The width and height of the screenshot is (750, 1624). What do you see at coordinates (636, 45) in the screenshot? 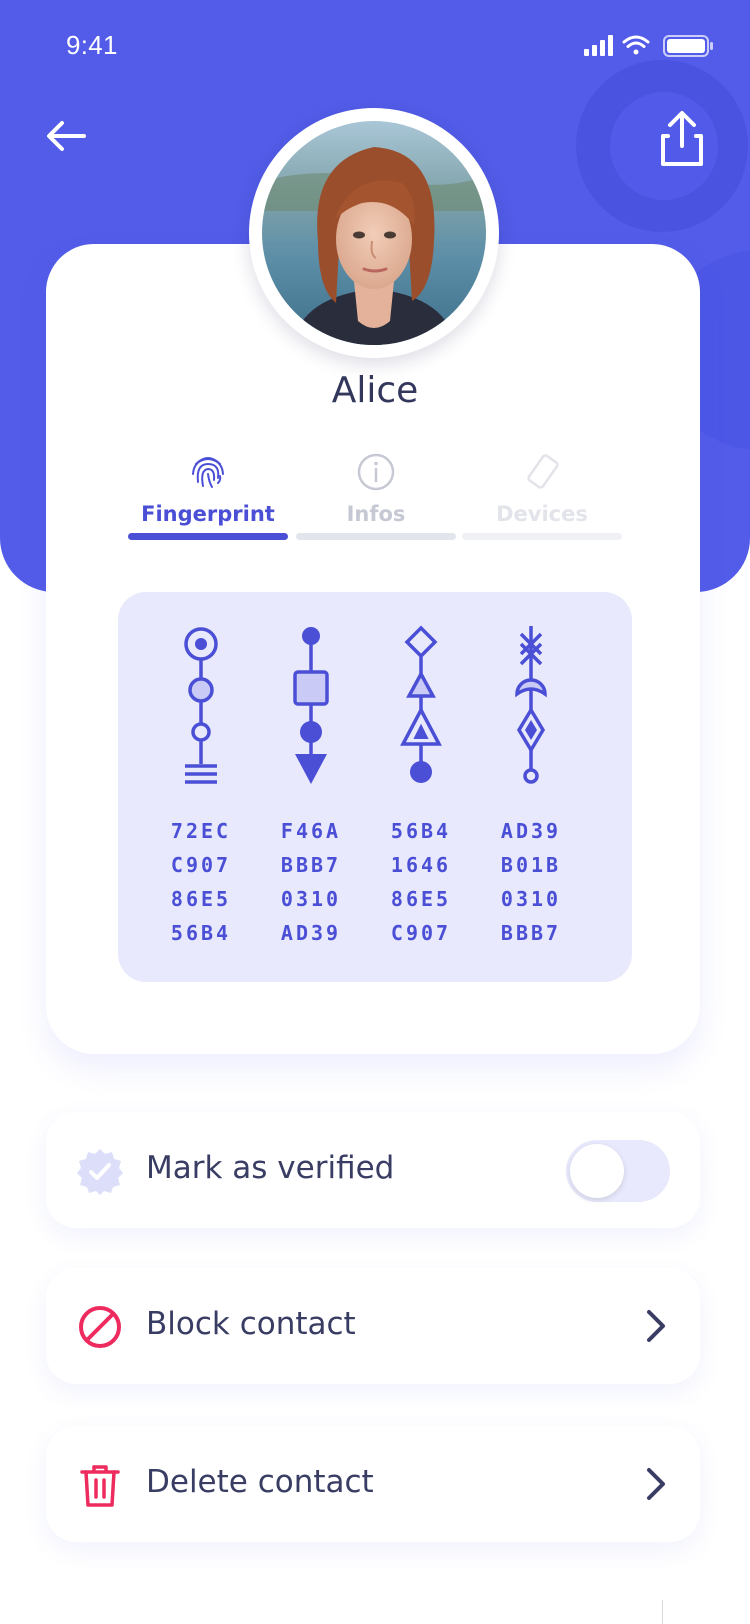
I see `wifi-icon` at bounding box center [636, 45].